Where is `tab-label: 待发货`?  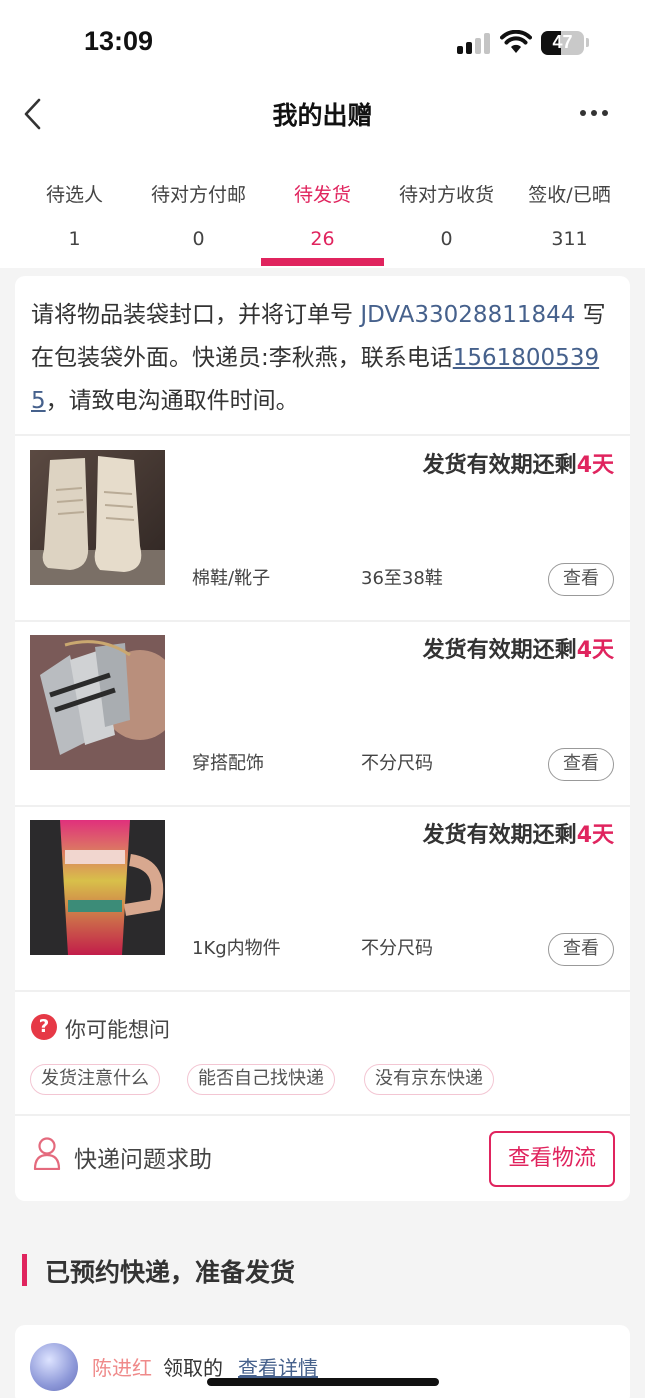 tab-label: 待发货 is located at coordinates (322, 195).